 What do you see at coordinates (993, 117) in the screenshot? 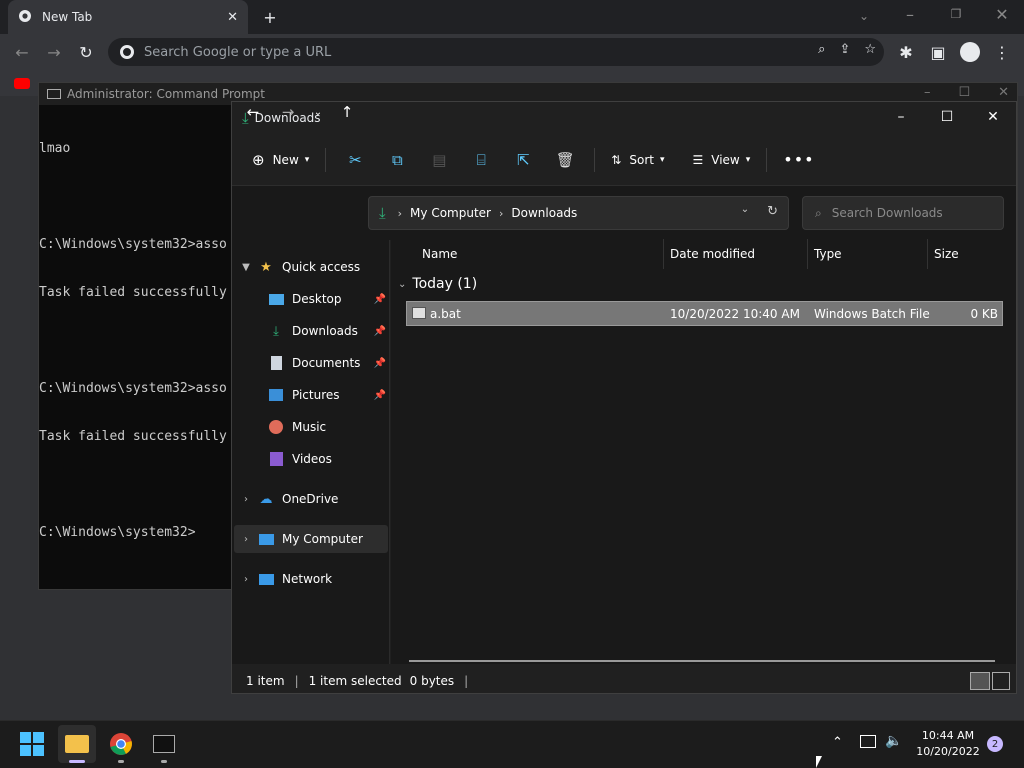
I see `explorer-close-button: ✕` at bounding box center [993, 117].